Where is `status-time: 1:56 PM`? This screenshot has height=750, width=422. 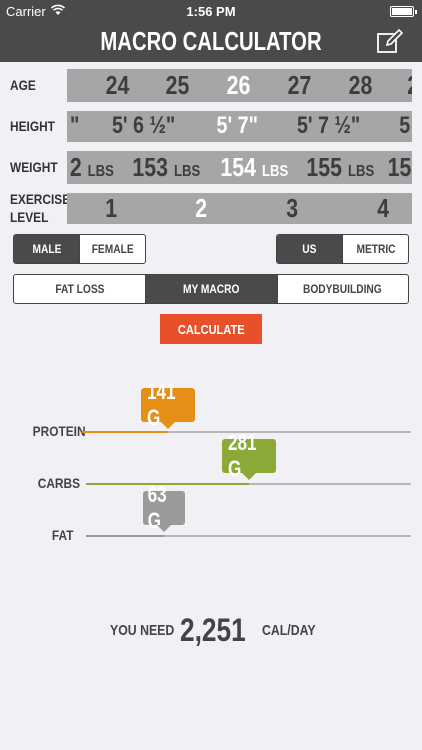
status-time: 1:56 PM is located at coordinates (211, 11).